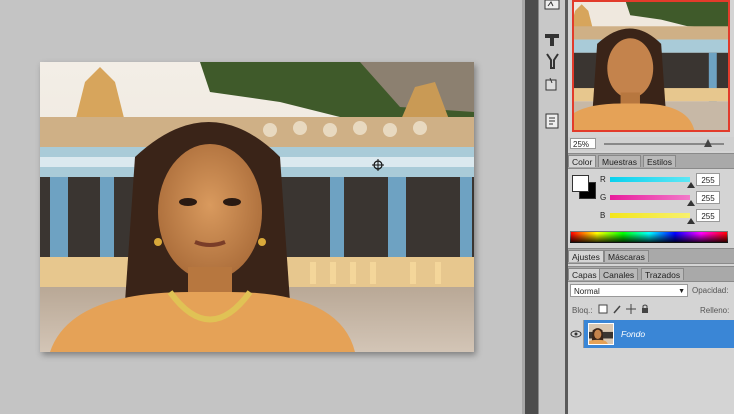 The image size is (734, 414). I want to click on character-icon, so click(552, 85).